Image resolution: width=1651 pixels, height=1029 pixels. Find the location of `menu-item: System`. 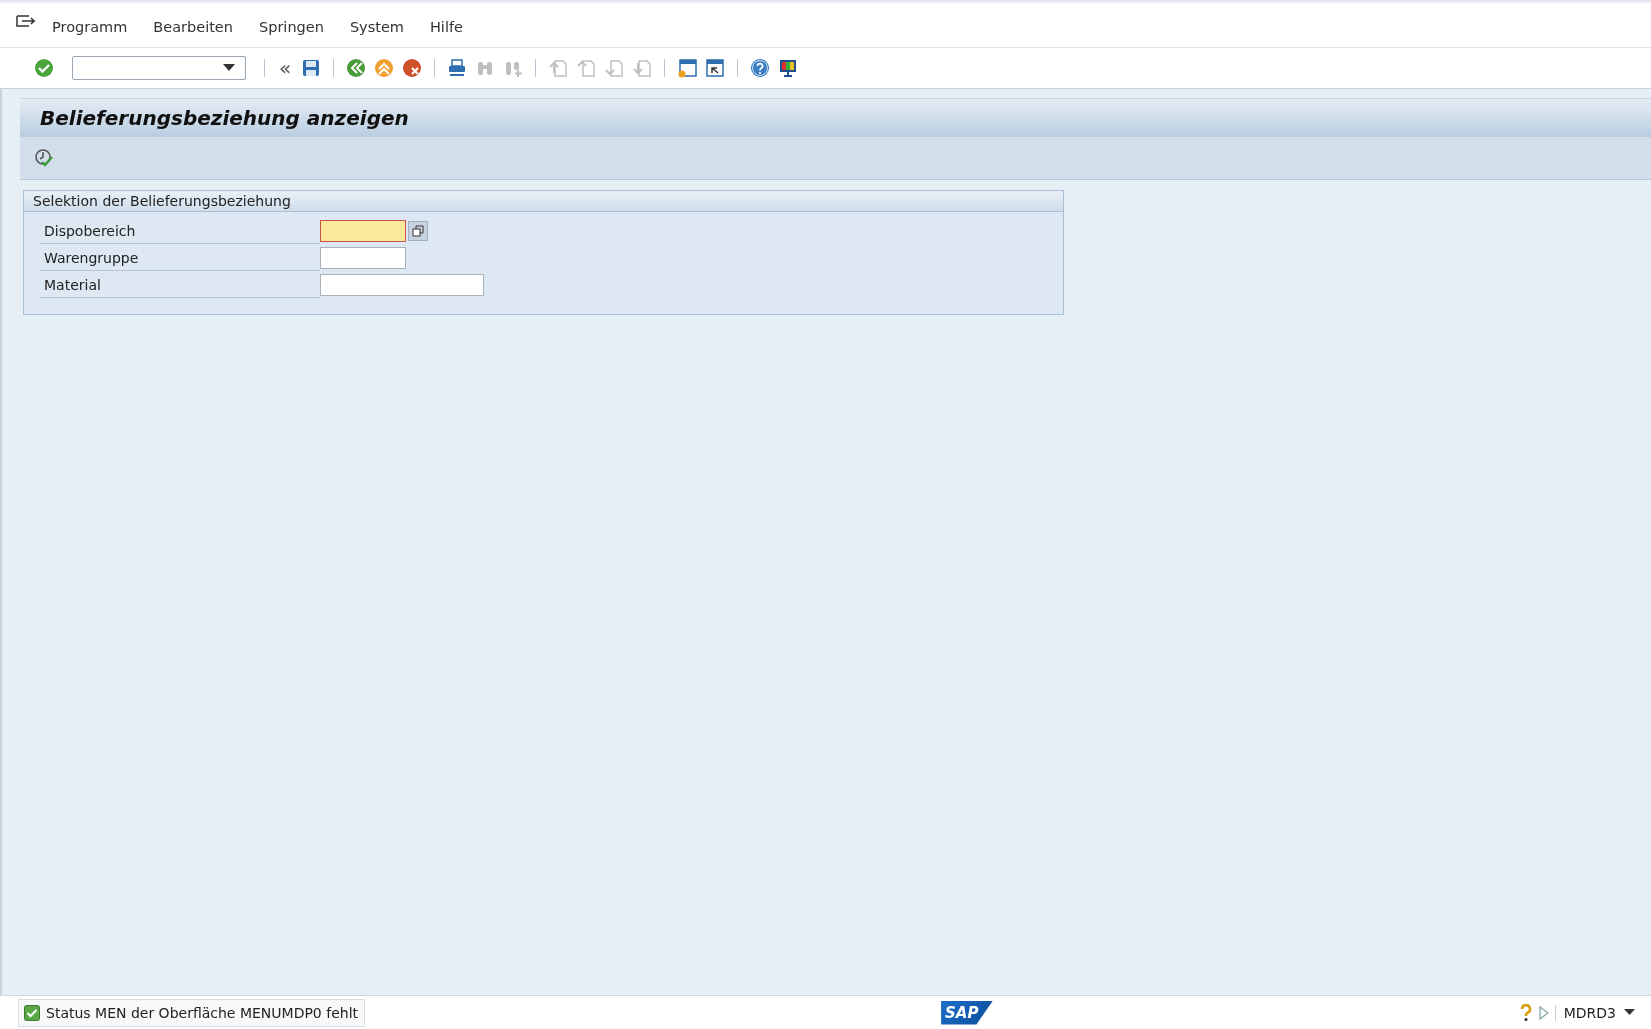

menu-item: System is located at coordinates (376, 23).